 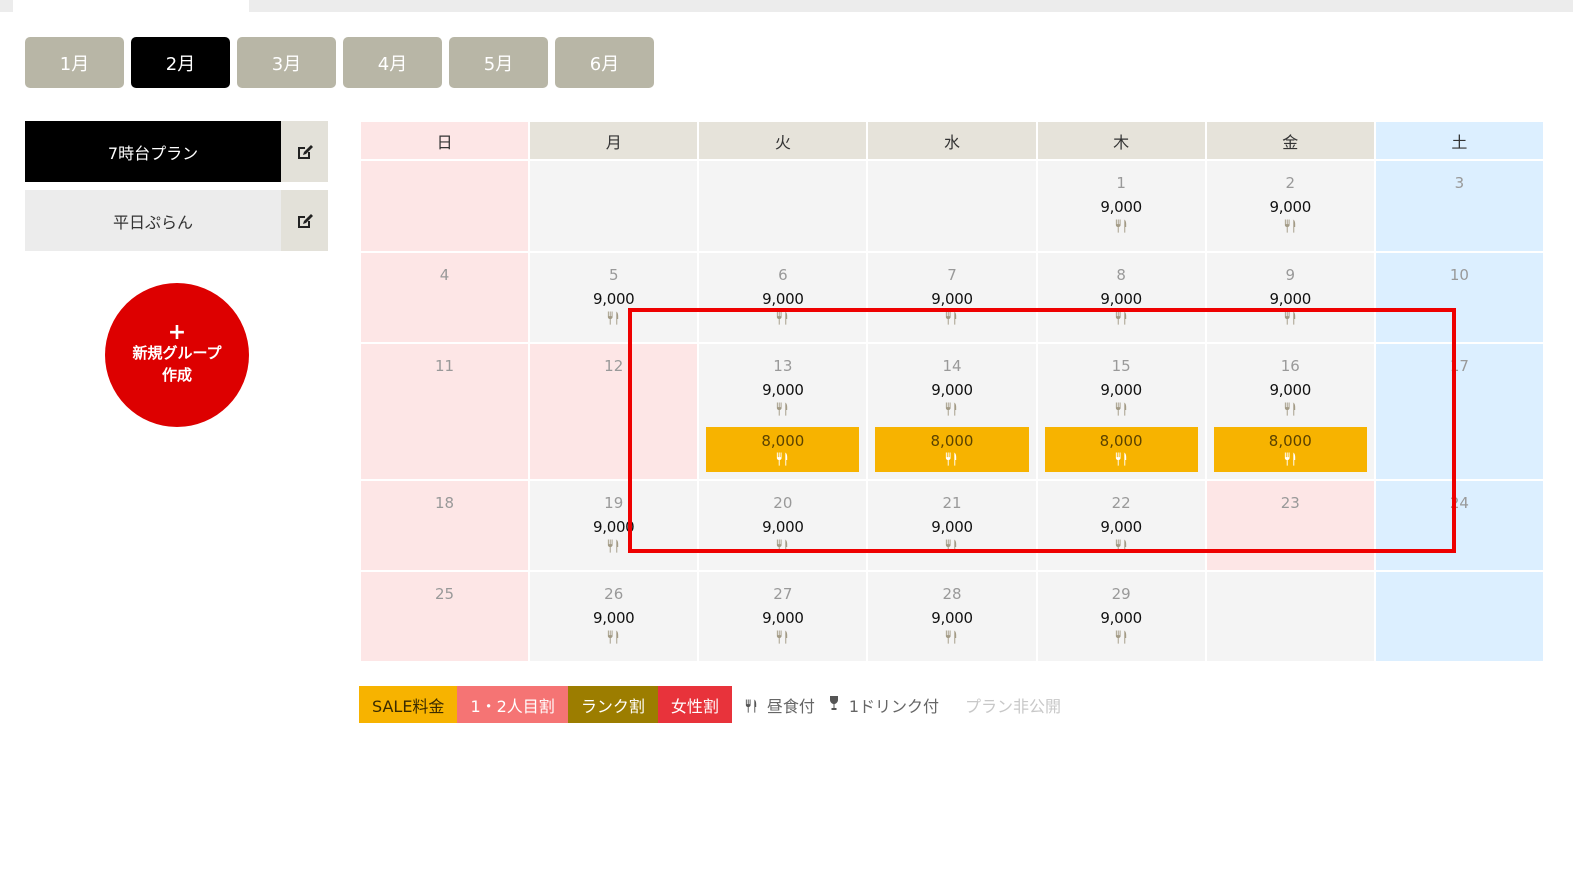 I want to click on day-number: 1, so click(x=1121, y=183).